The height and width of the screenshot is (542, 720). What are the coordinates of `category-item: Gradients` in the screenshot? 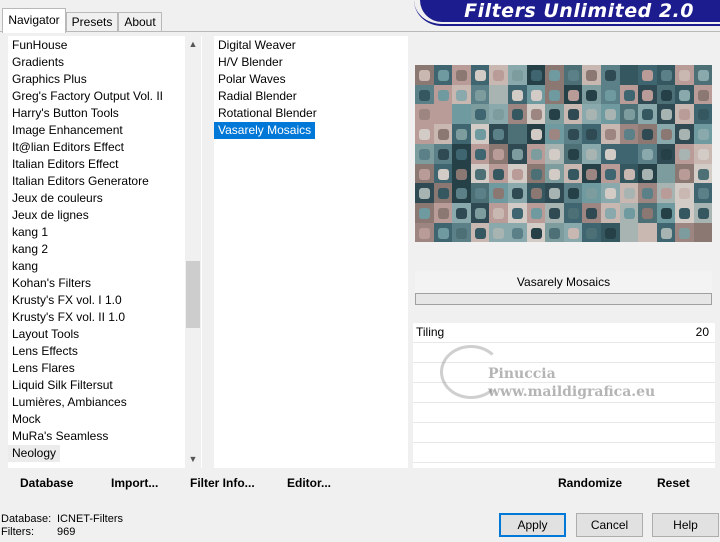 It's located at (97, 62).